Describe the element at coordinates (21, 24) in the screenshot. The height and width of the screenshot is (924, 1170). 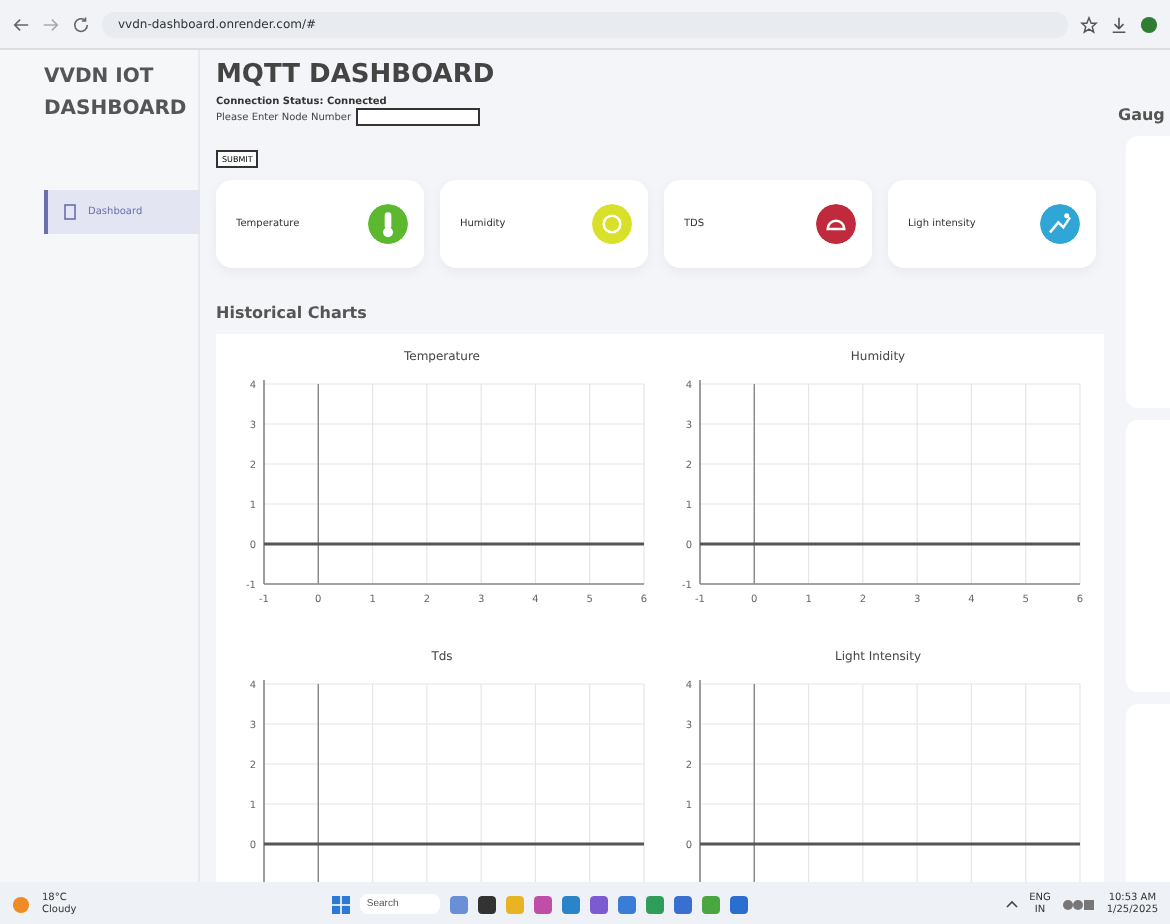
I see `back-icon` at that location.